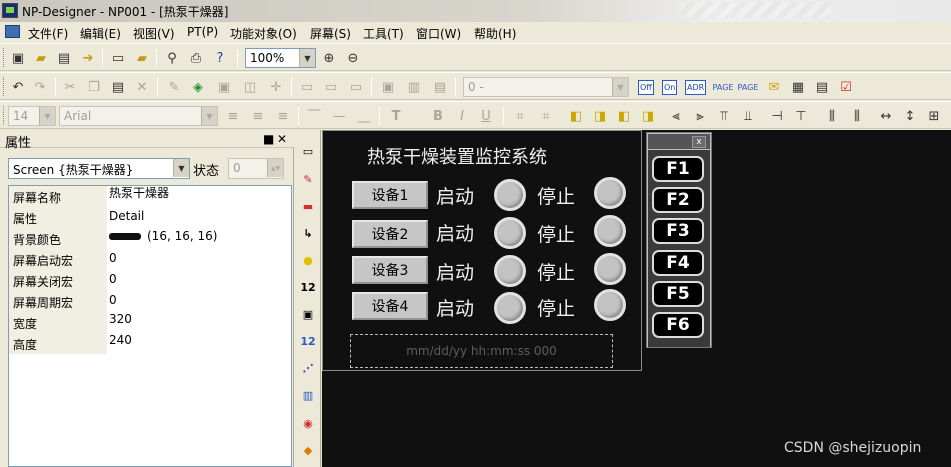 This screenshot has width=951, height=467. What do you see at coordinates (308, 233) in the screenshot?
I see `line-tool-icon: ↳` at bounding box center [308, 233].